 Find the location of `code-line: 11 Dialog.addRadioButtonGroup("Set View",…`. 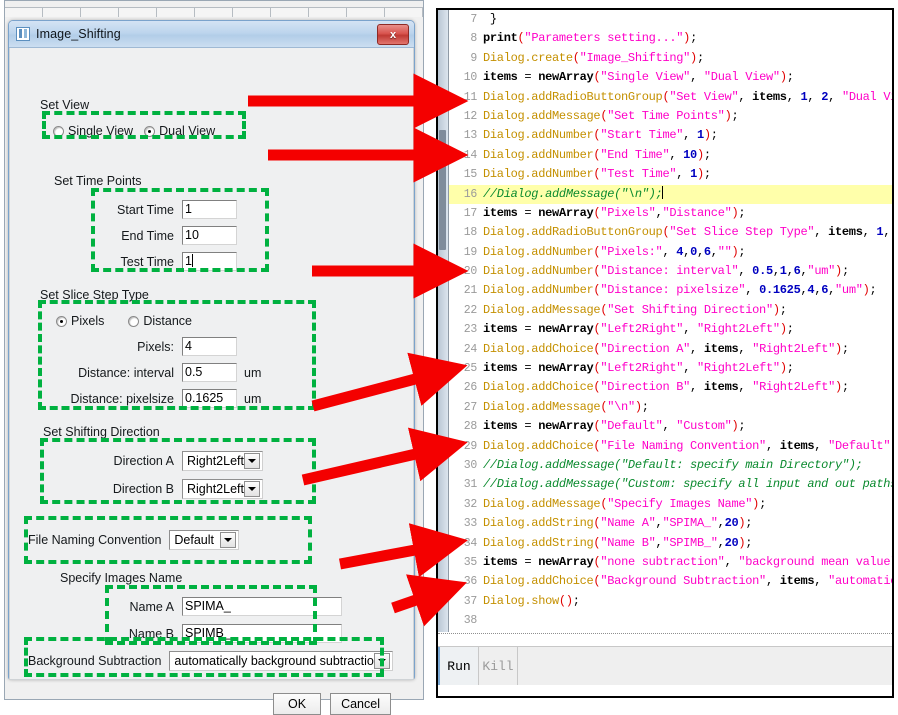

code-line: 11 Dialog.addRadioButtonGroup("Set View",… is located at coordinates (670, 97).